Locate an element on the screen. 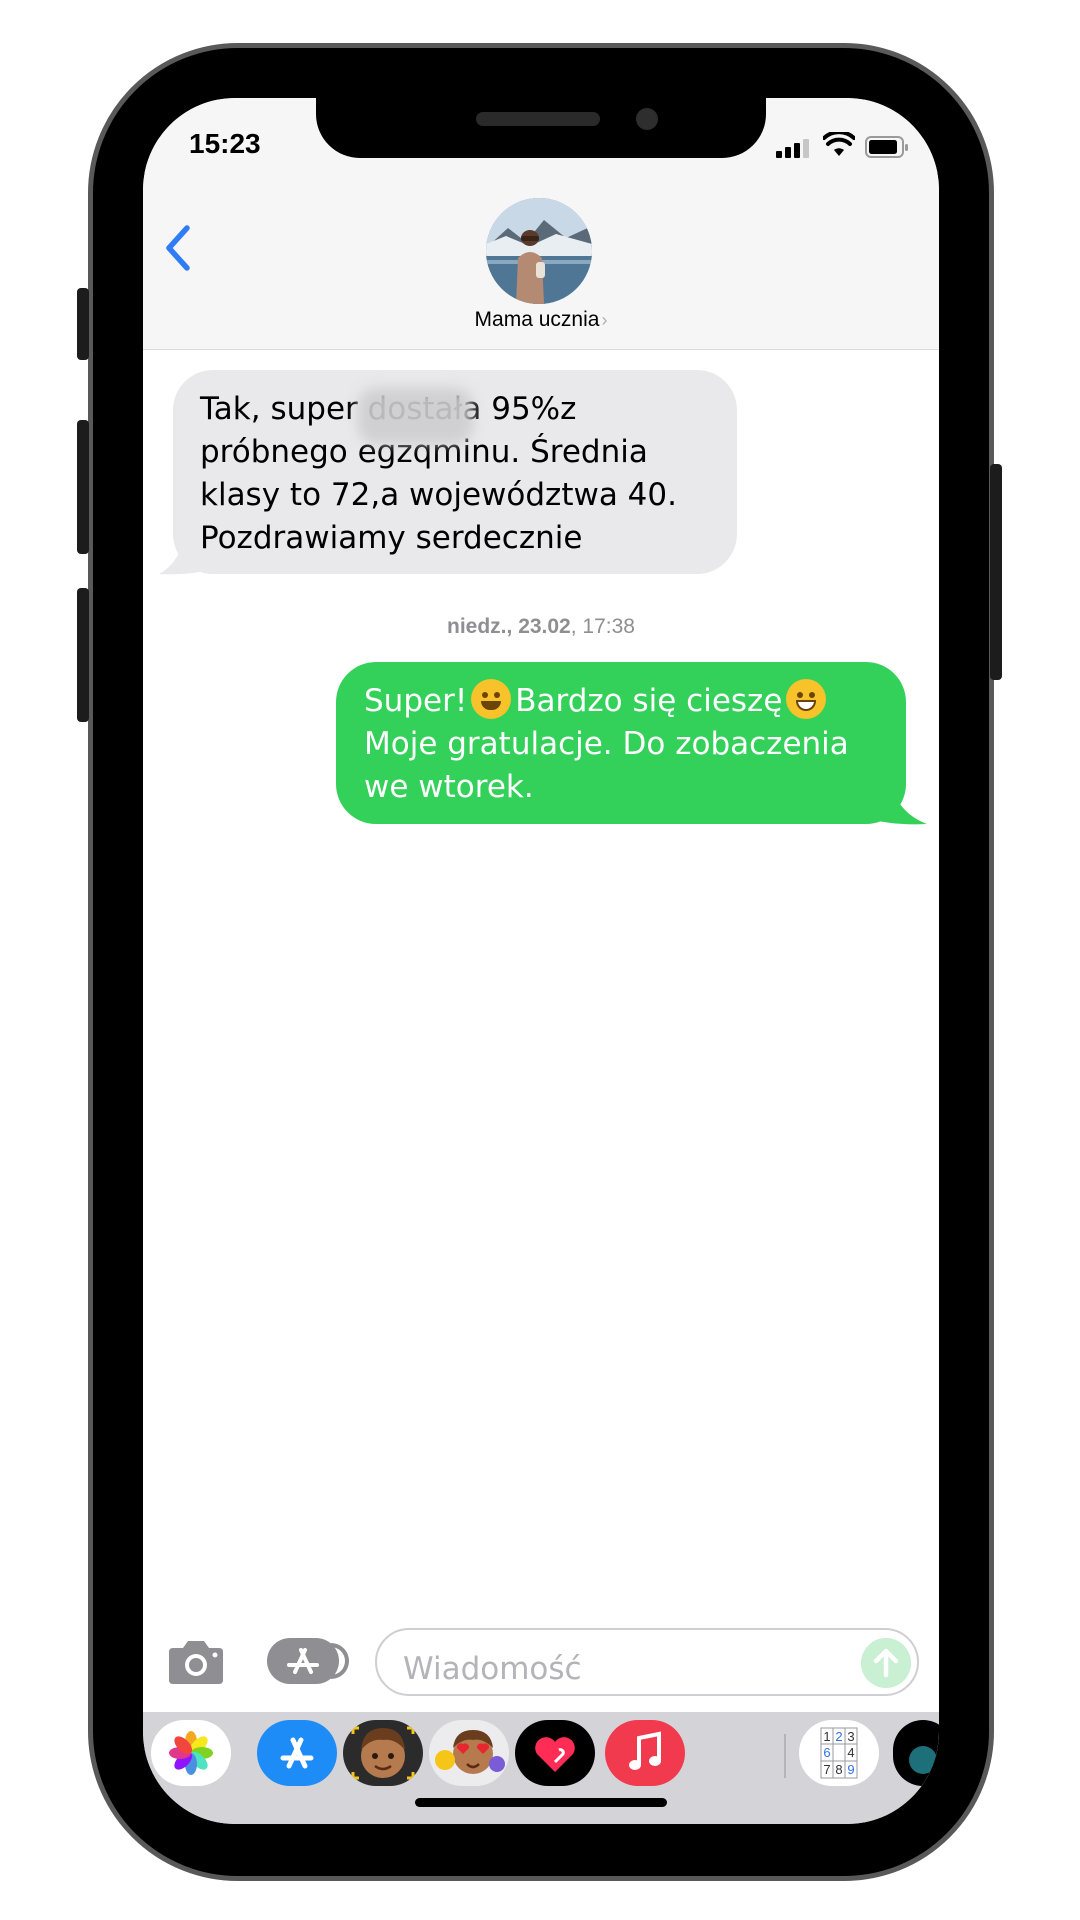 This screenshot has height=1920, width=1080. battery-icon is located at coordinates (886, 147).